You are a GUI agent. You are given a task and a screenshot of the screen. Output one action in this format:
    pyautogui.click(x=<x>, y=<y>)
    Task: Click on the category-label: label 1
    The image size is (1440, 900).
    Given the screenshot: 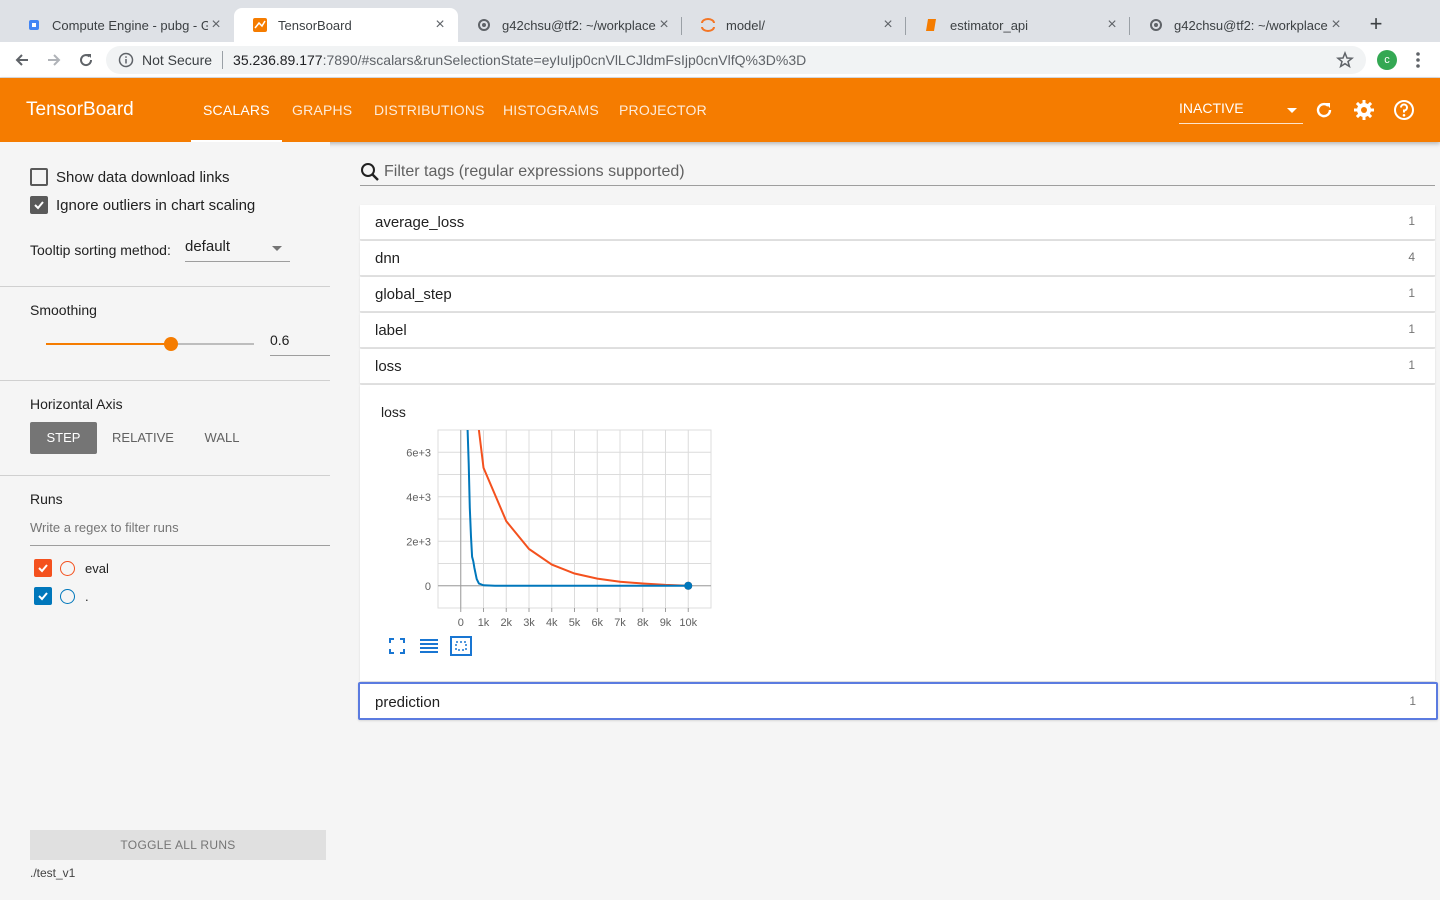 What is the action you would take?
    pyautogui.click(x=897, y=330)
    